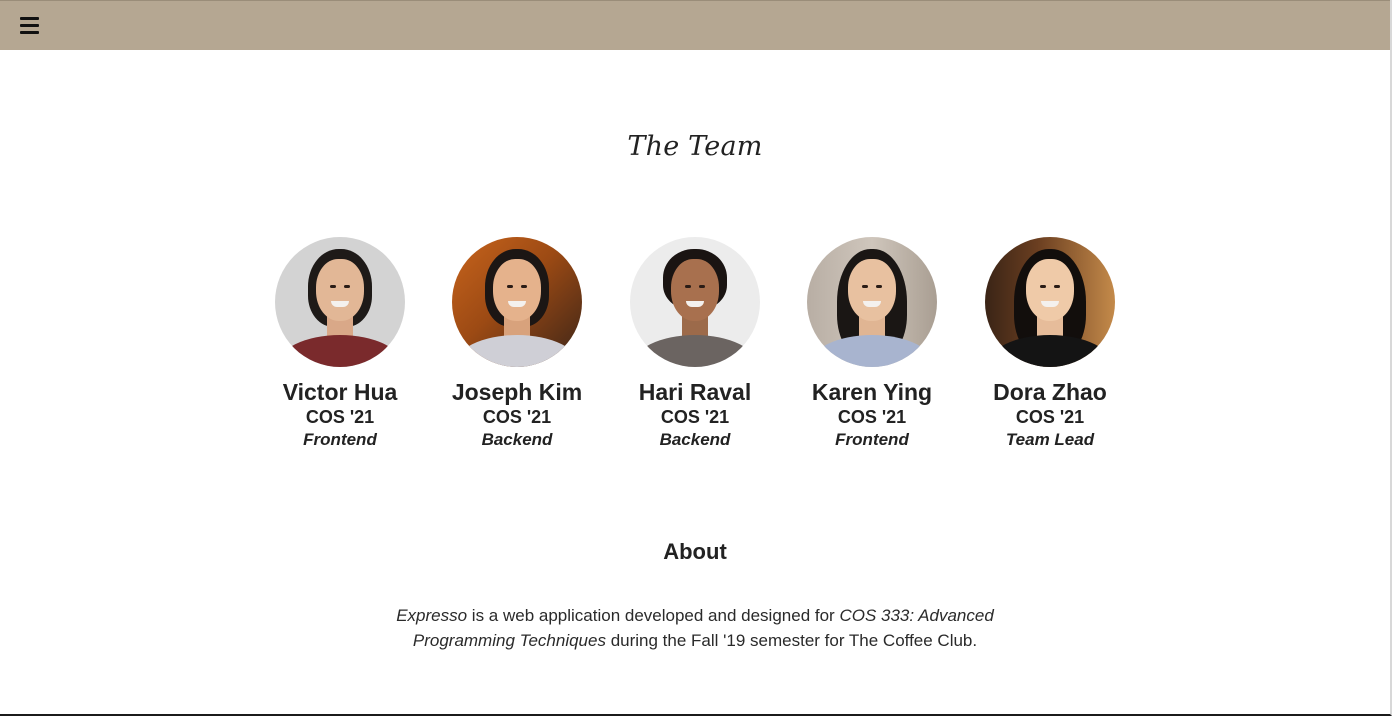 Image resolution: width=1394 pixels, height=717 pixels. I want to click on team-member-card: Karen Ying COS '21 Frontend, so click(872, 344).